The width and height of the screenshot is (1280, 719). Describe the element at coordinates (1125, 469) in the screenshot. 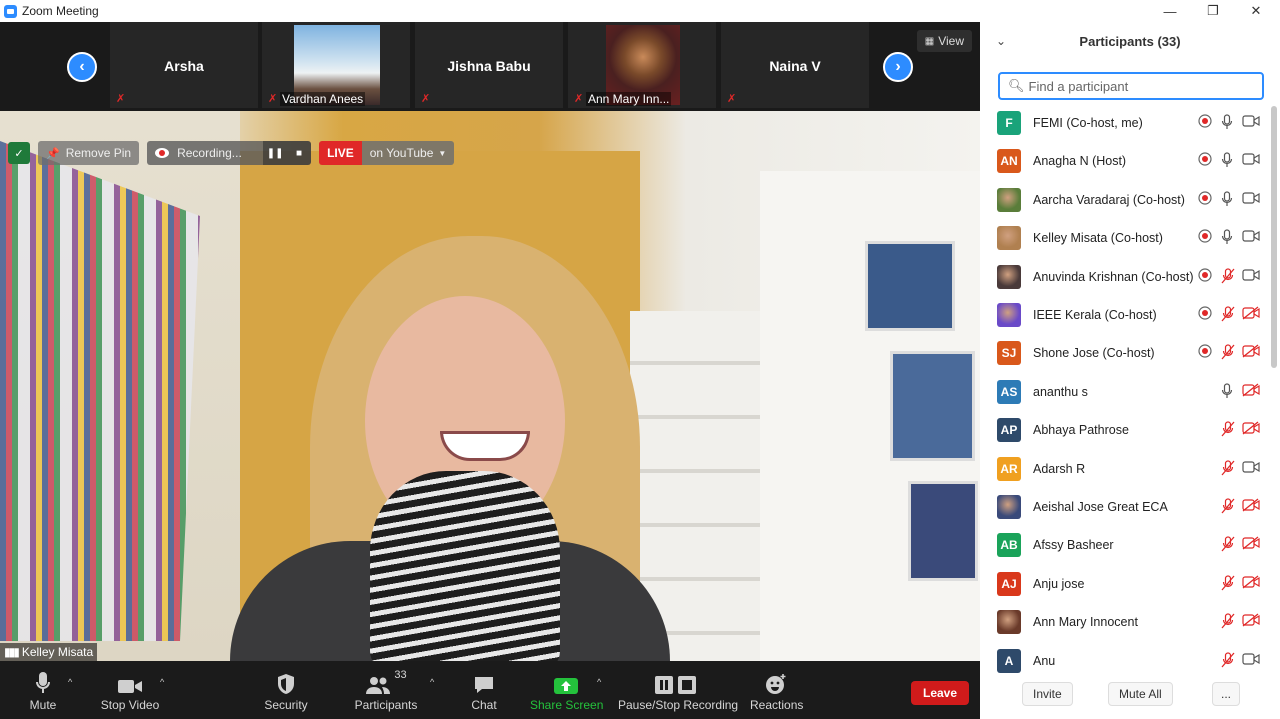

I see `participant-row: AR Adarsh R` at that location.